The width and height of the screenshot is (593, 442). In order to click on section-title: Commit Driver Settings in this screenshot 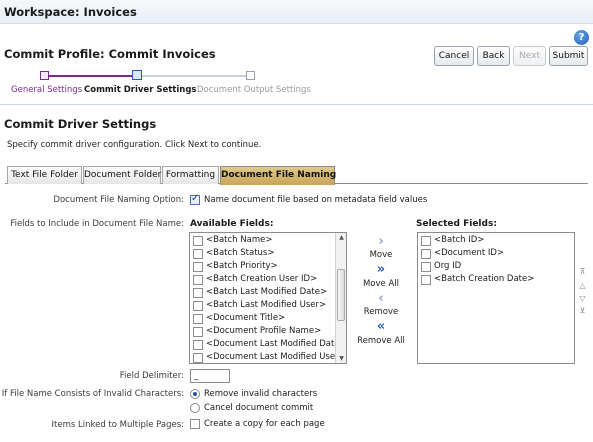, I will do `click(80, 124)`.